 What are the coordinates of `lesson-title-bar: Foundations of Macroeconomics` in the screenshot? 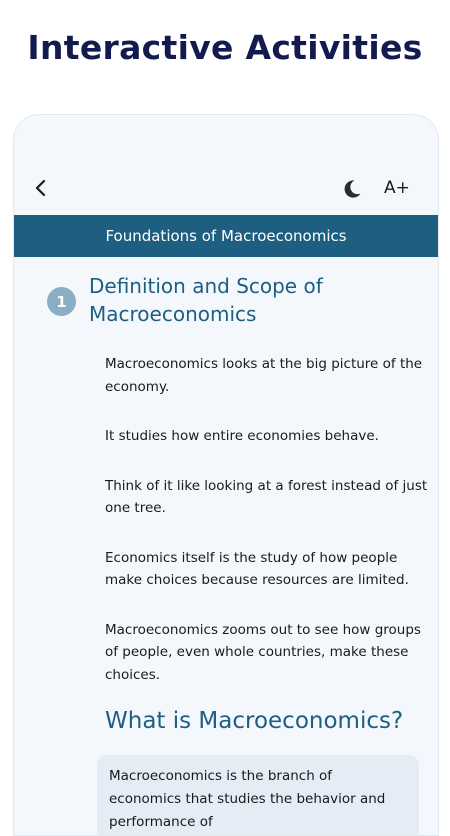 It's located at (226, 236).